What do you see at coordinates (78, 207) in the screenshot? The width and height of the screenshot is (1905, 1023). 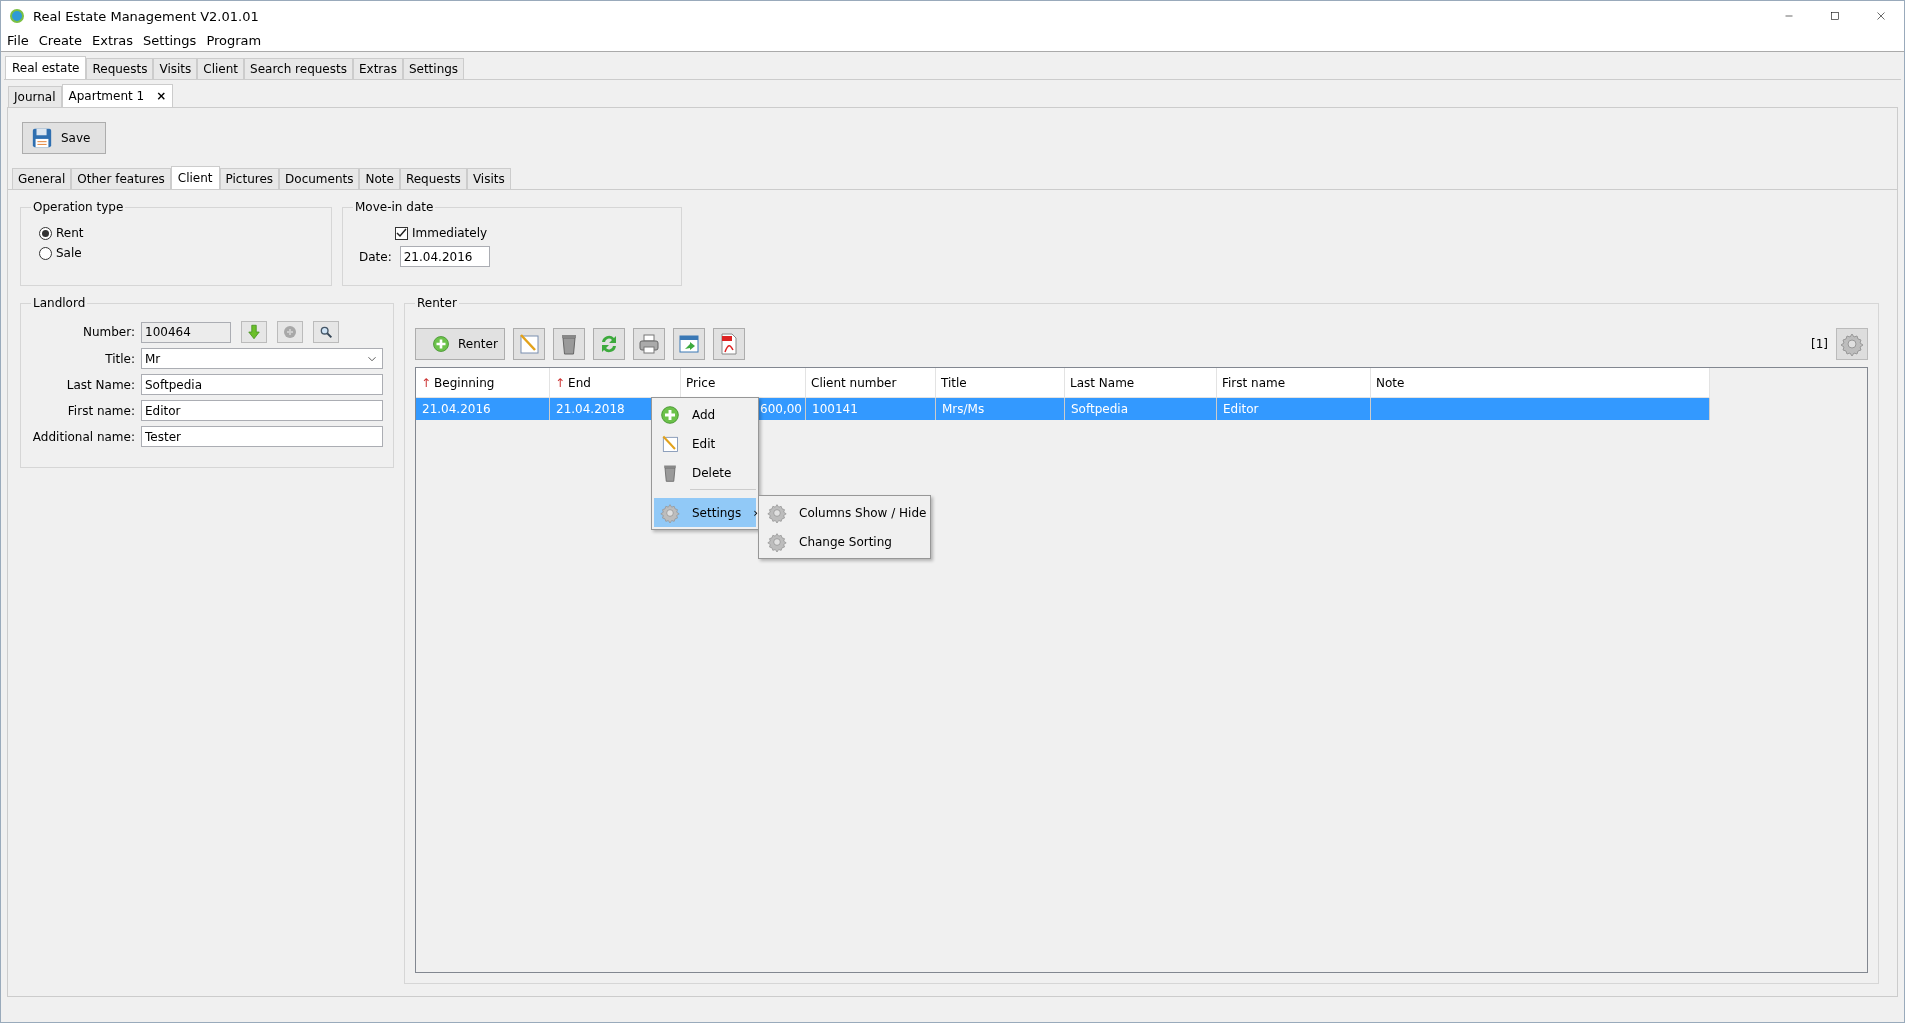 I see `group-title: Operation type` at bounding box center [78, 207].